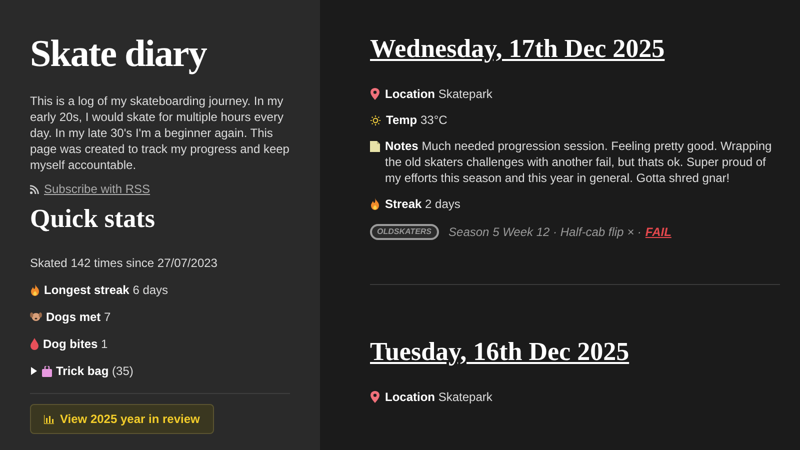 This screenshot has width=800, height=450. Describe the element at coordinates (93, 219) in the screenshot. I see `stats-heading: Quick stats` at that location.